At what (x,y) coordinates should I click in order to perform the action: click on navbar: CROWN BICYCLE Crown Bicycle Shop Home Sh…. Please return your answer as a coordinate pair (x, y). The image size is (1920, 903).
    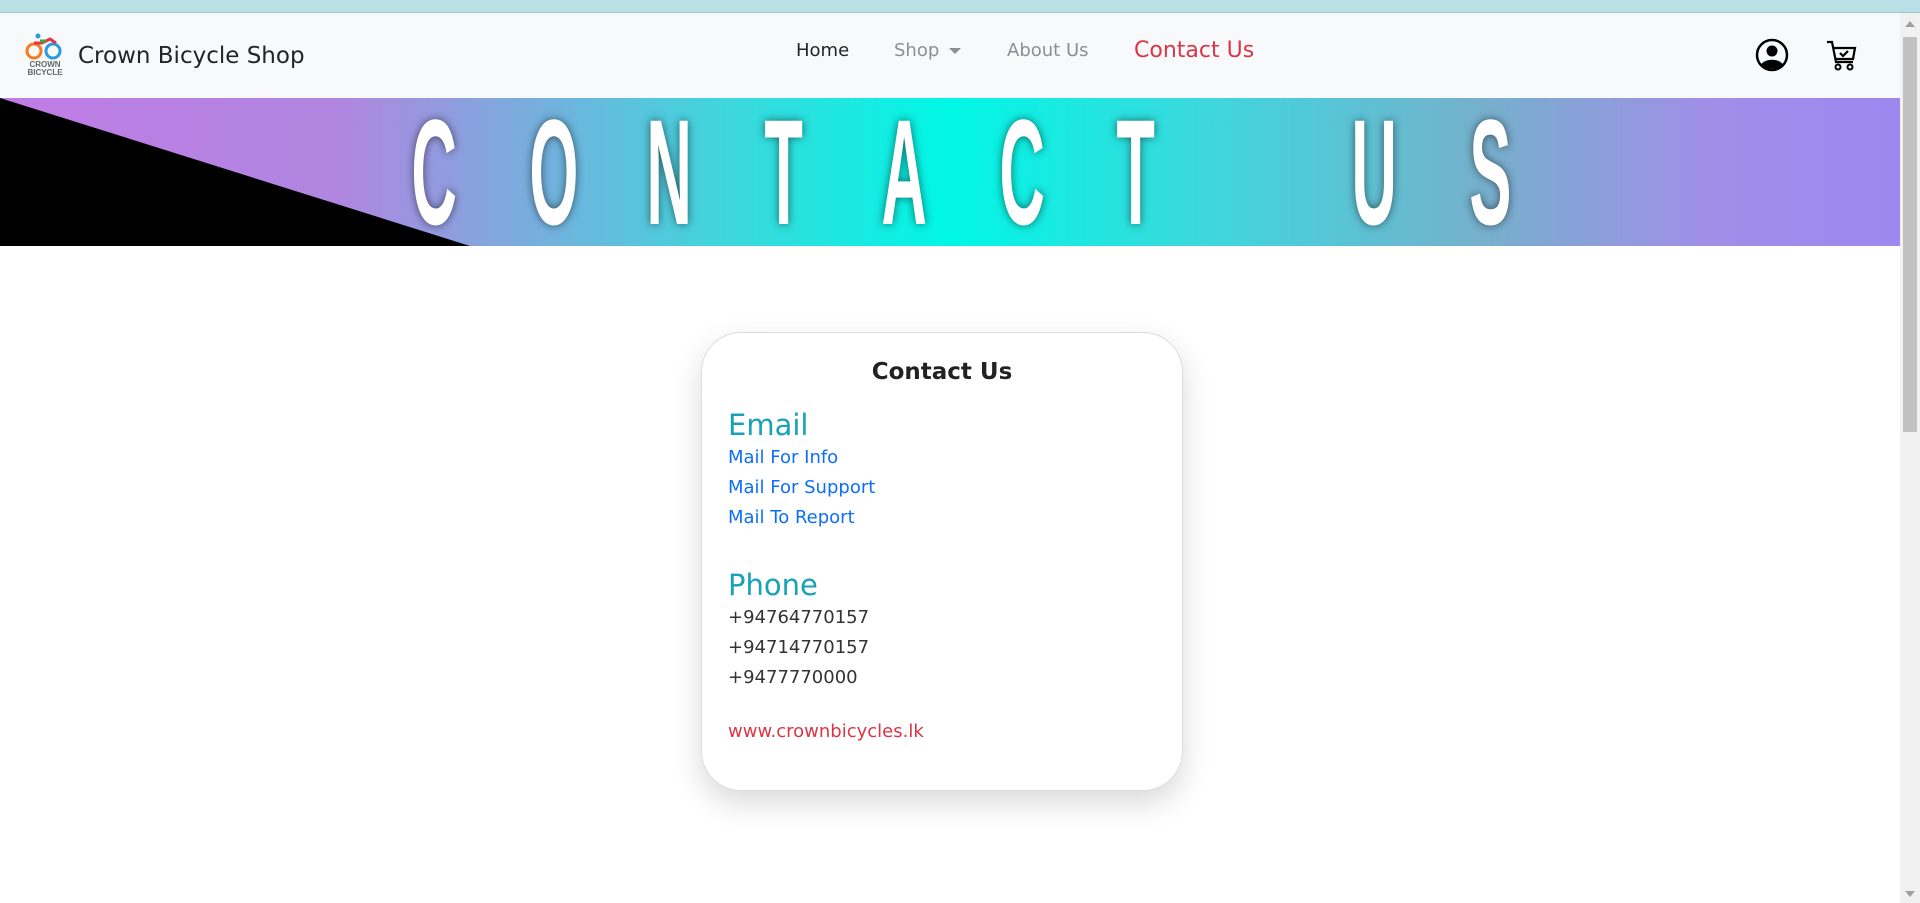
    Looking at the image, I should click on (950, 55).